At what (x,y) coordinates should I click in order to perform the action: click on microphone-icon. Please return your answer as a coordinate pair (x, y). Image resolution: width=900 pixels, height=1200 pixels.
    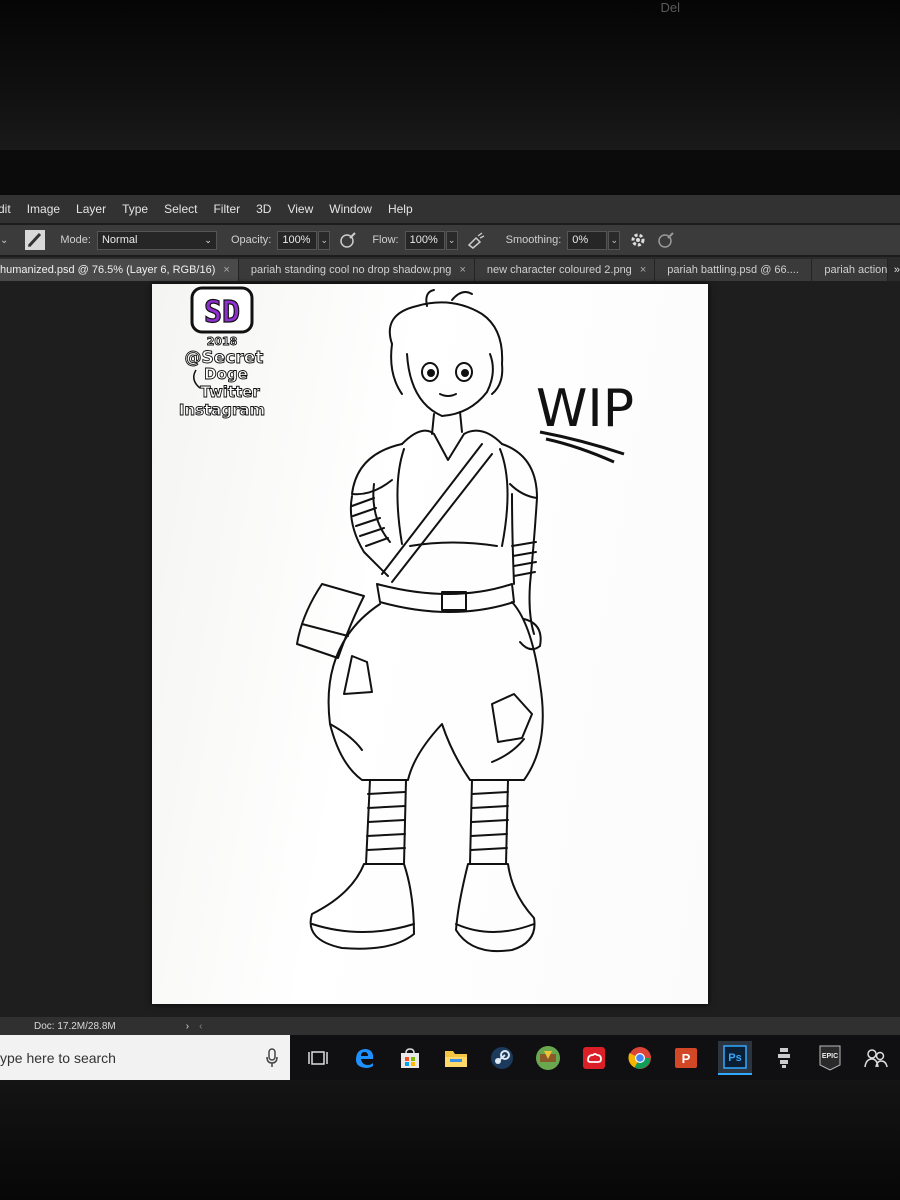
    Looking at the image, I should click on (272, 1058).